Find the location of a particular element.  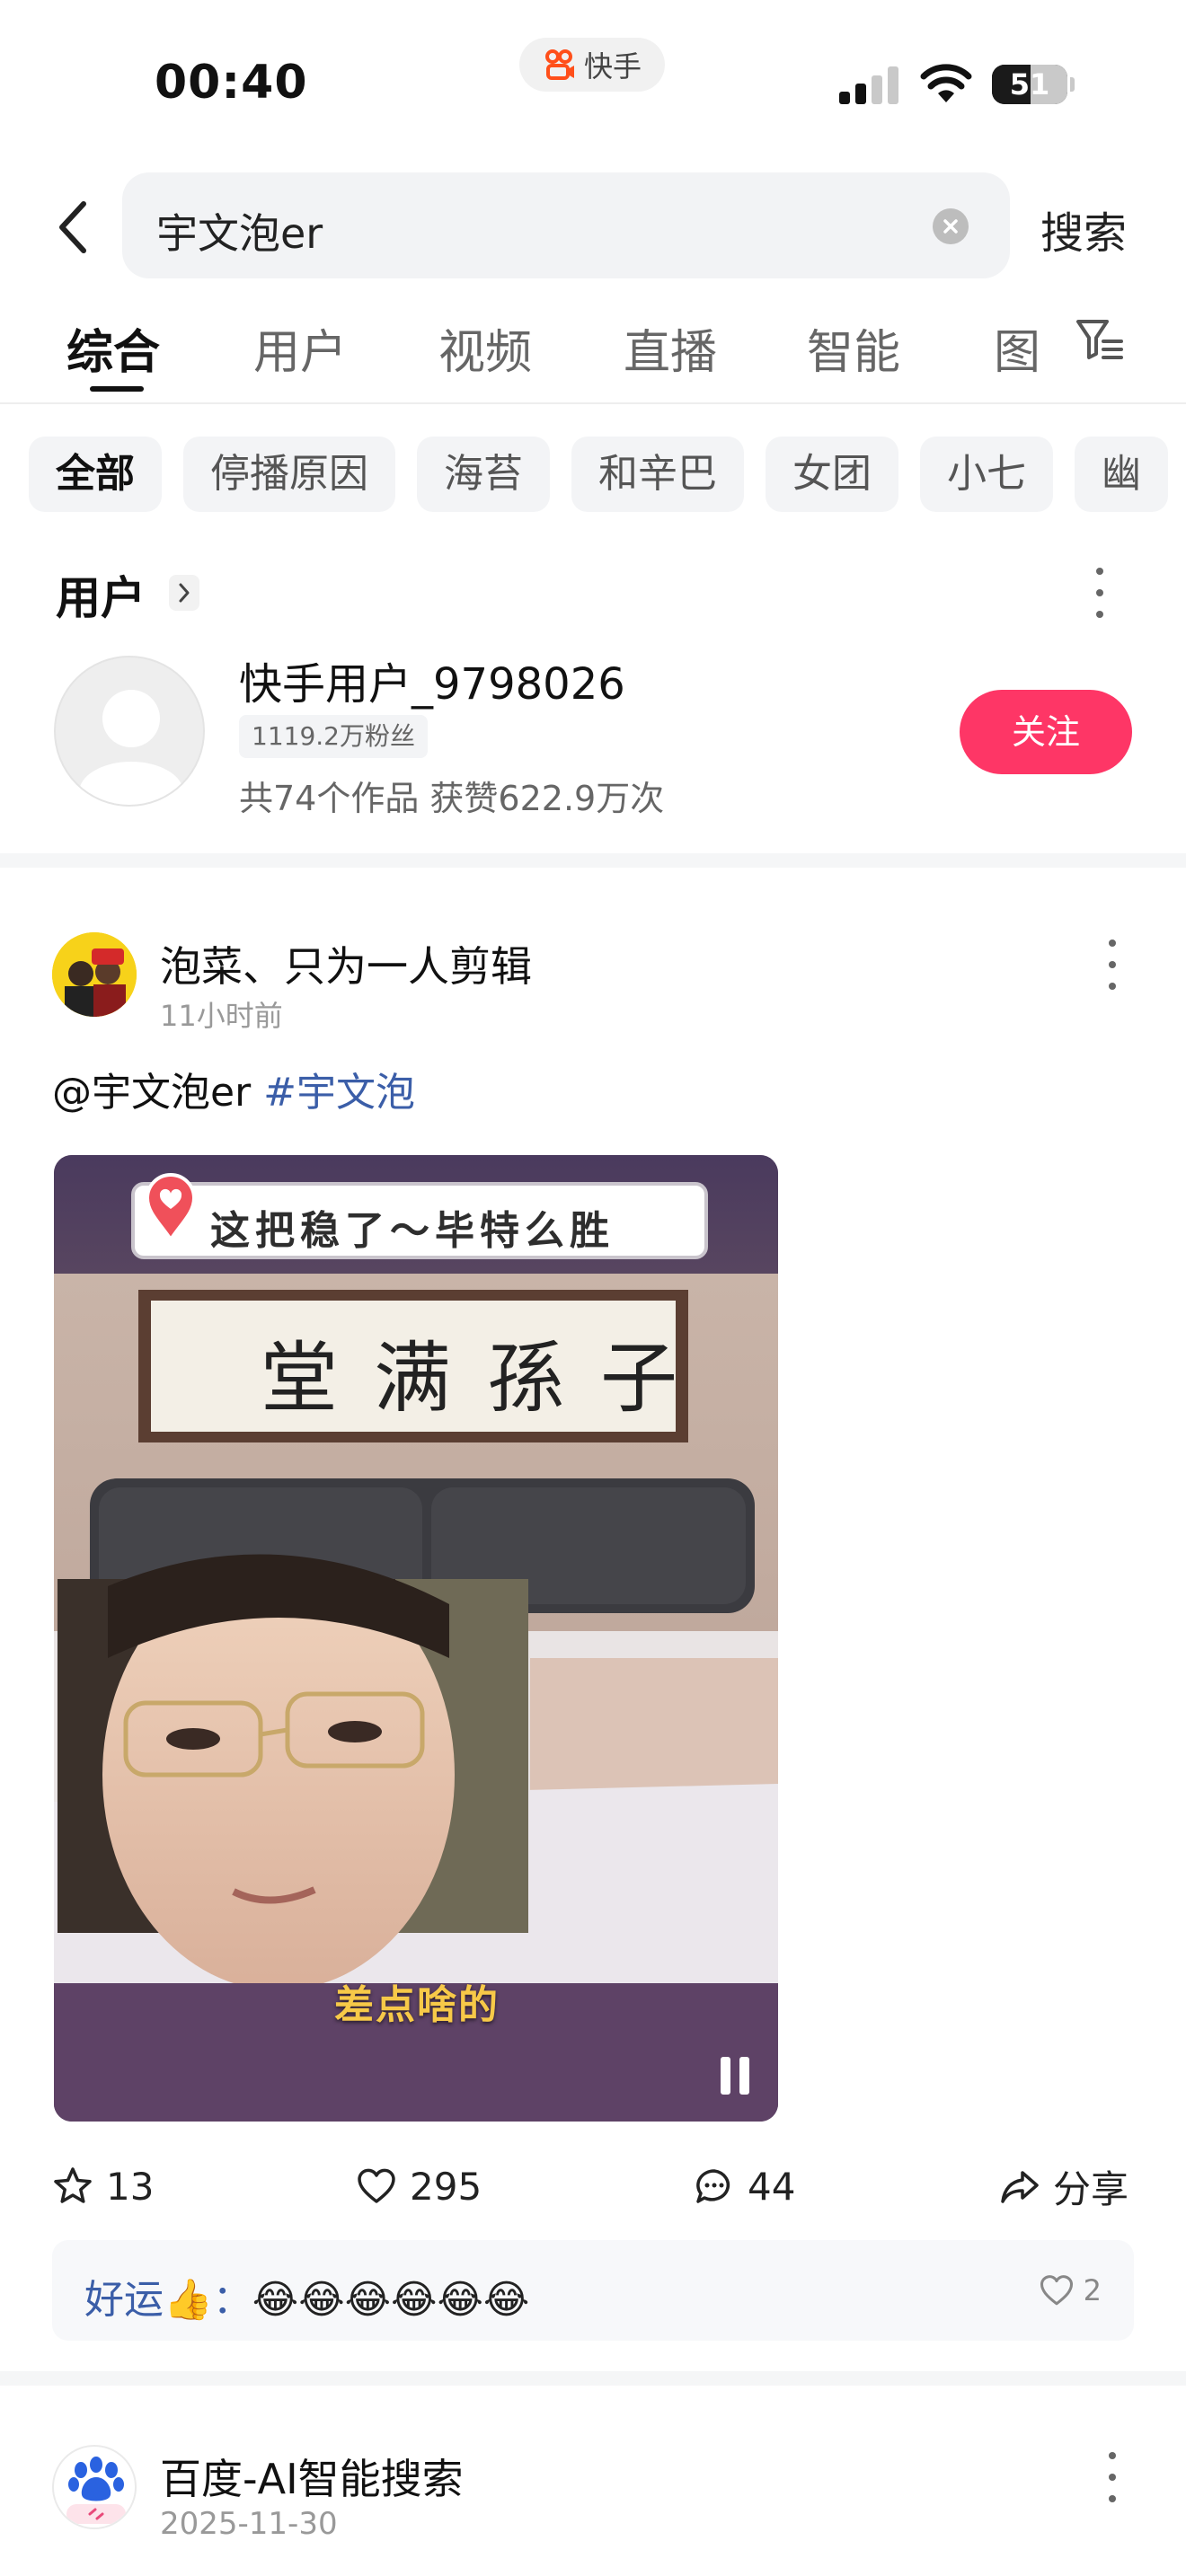

battery-body: 51 is located at coordinates (1029, 84).